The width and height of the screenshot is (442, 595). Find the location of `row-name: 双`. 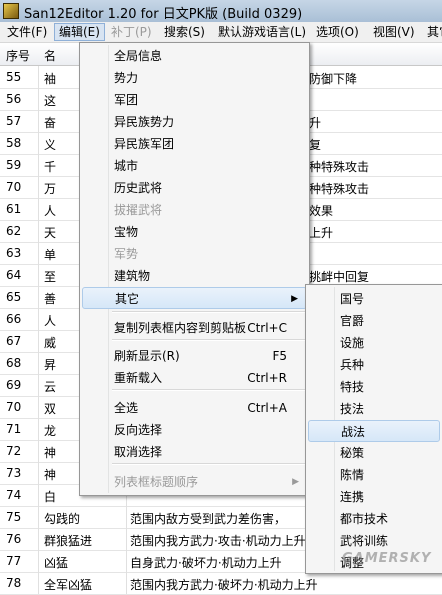

row-name: 双 is located at coordinates (50, 409).